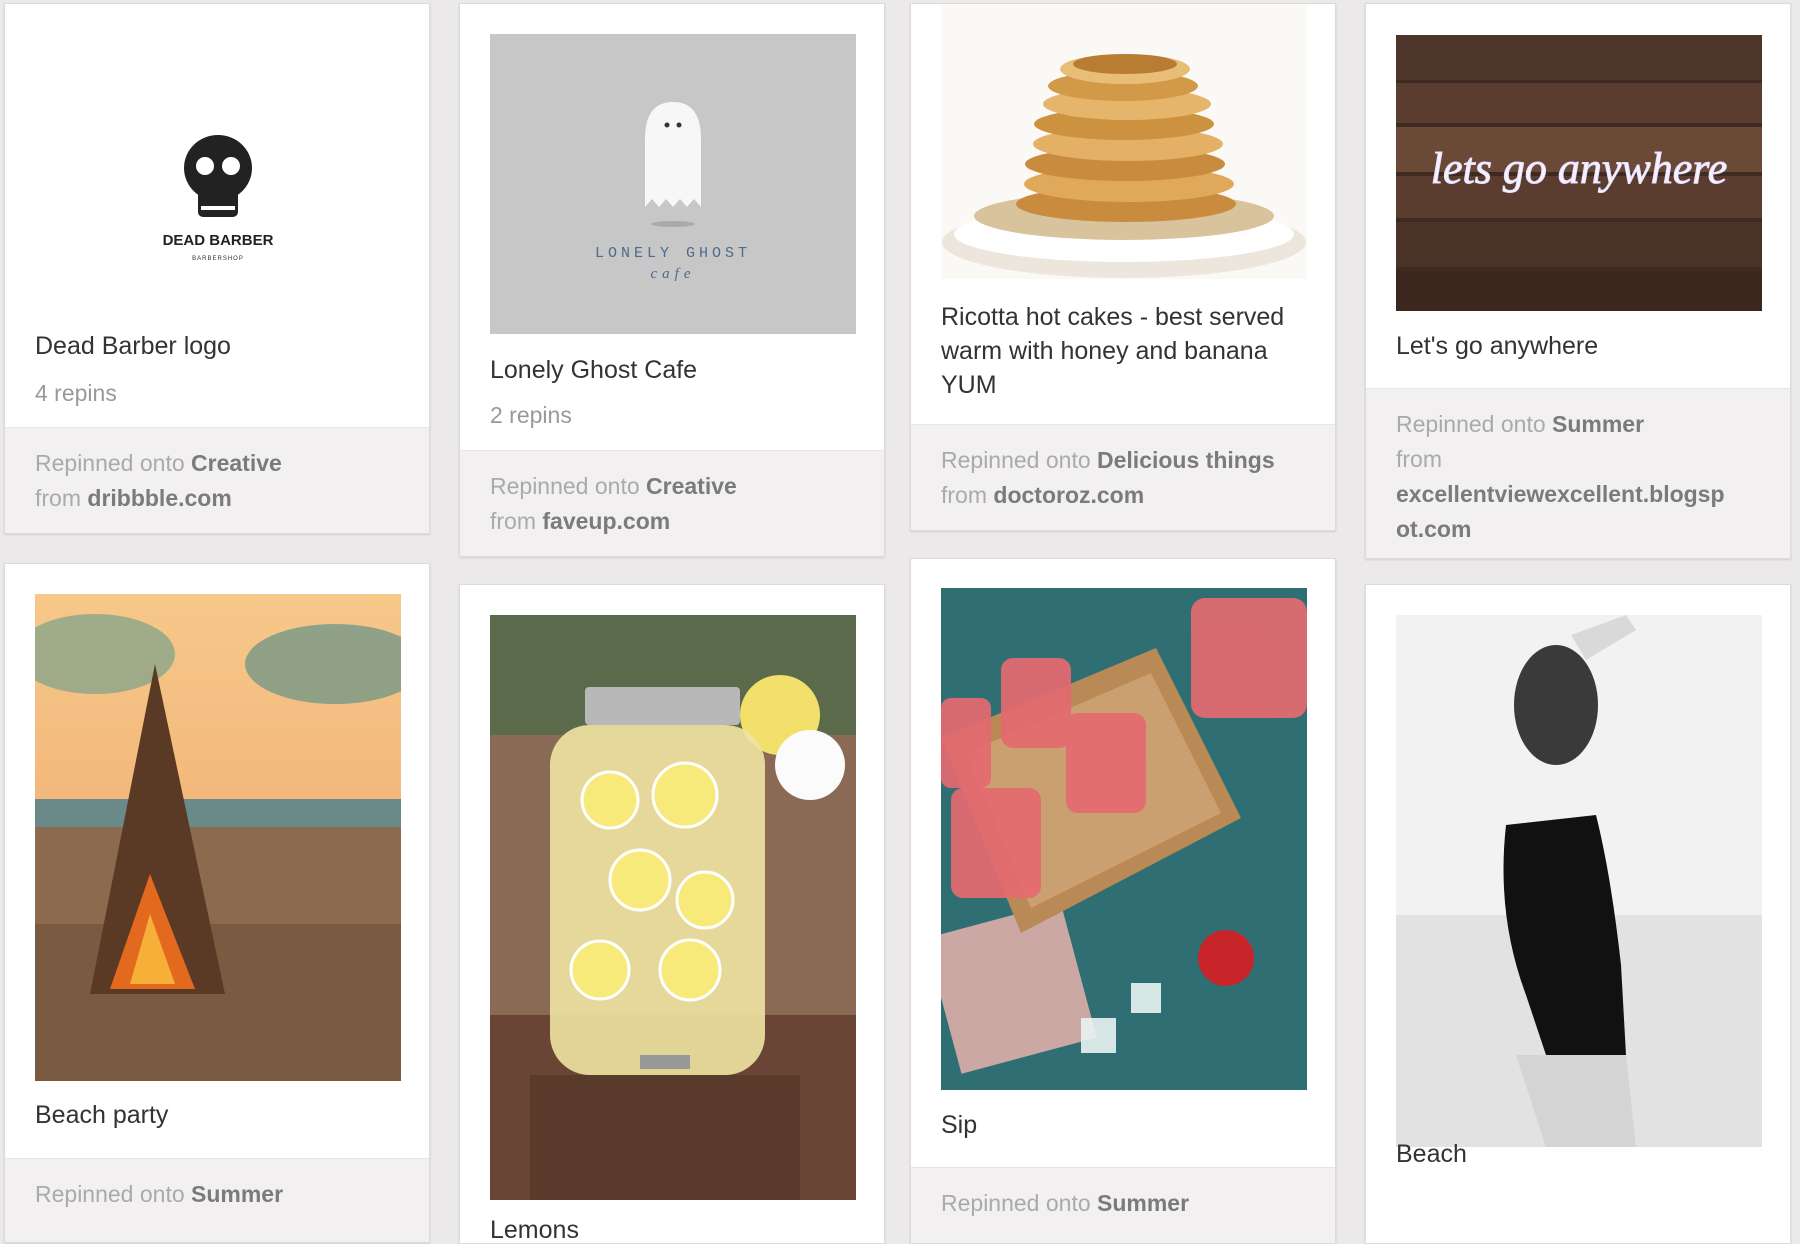  Describe the element at coordinates (673, 253) in the screenshot. I see `logo-title-text: LONELY GHOST` at that location.